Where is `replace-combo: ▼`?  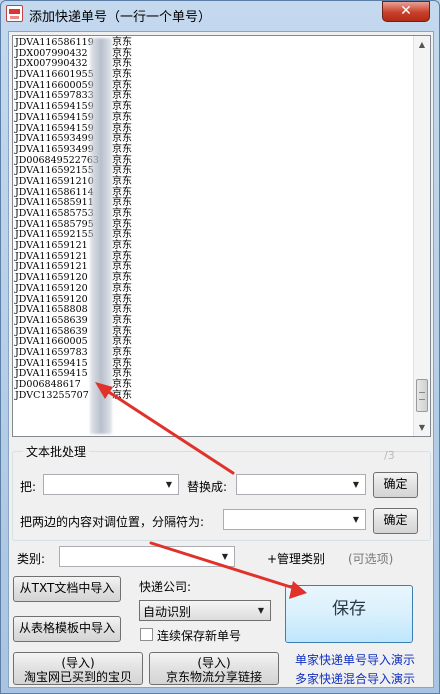 replace-combo: ▼ is located at coordinates (301, 484).